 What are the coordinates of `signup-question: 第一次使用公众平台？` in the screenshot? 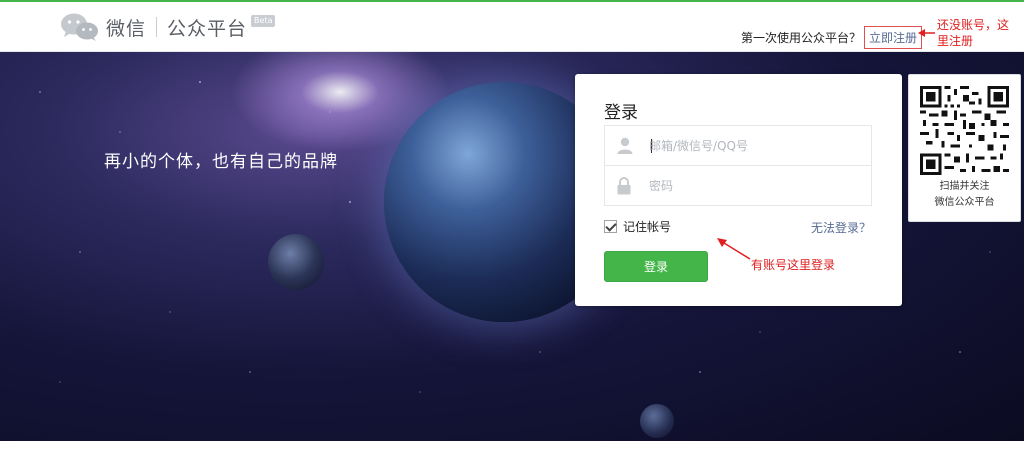 It's located at (800, 38).